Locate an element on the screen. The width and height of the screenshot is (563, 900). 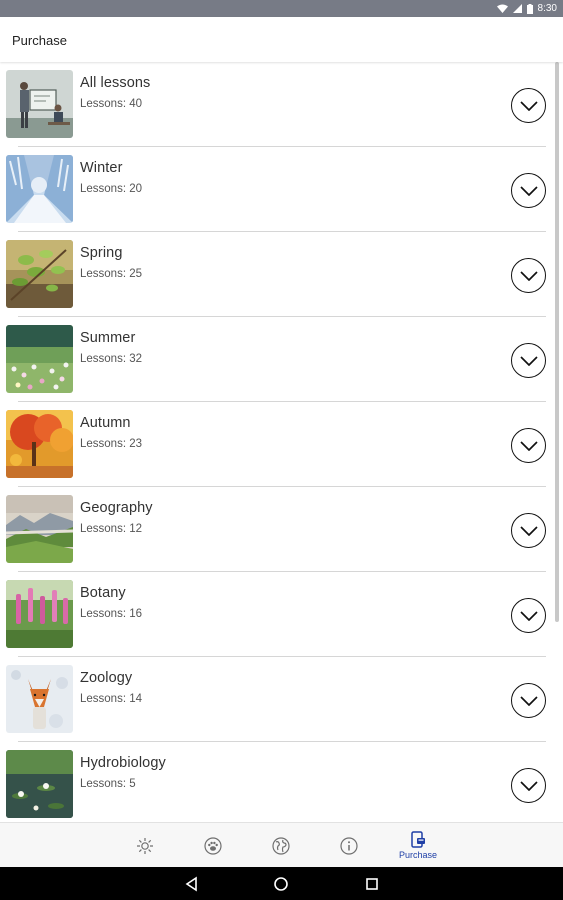
home-button is located at coordinates (281, 884).